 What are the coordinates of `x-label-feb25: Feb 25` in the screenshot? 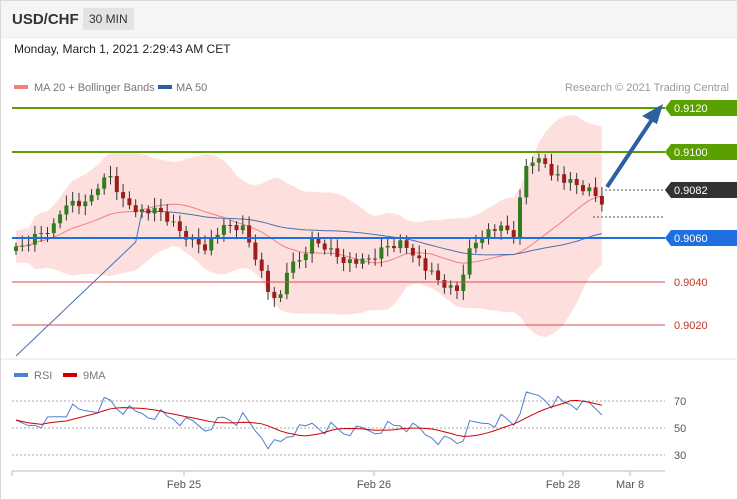 It's located at (184, 485).